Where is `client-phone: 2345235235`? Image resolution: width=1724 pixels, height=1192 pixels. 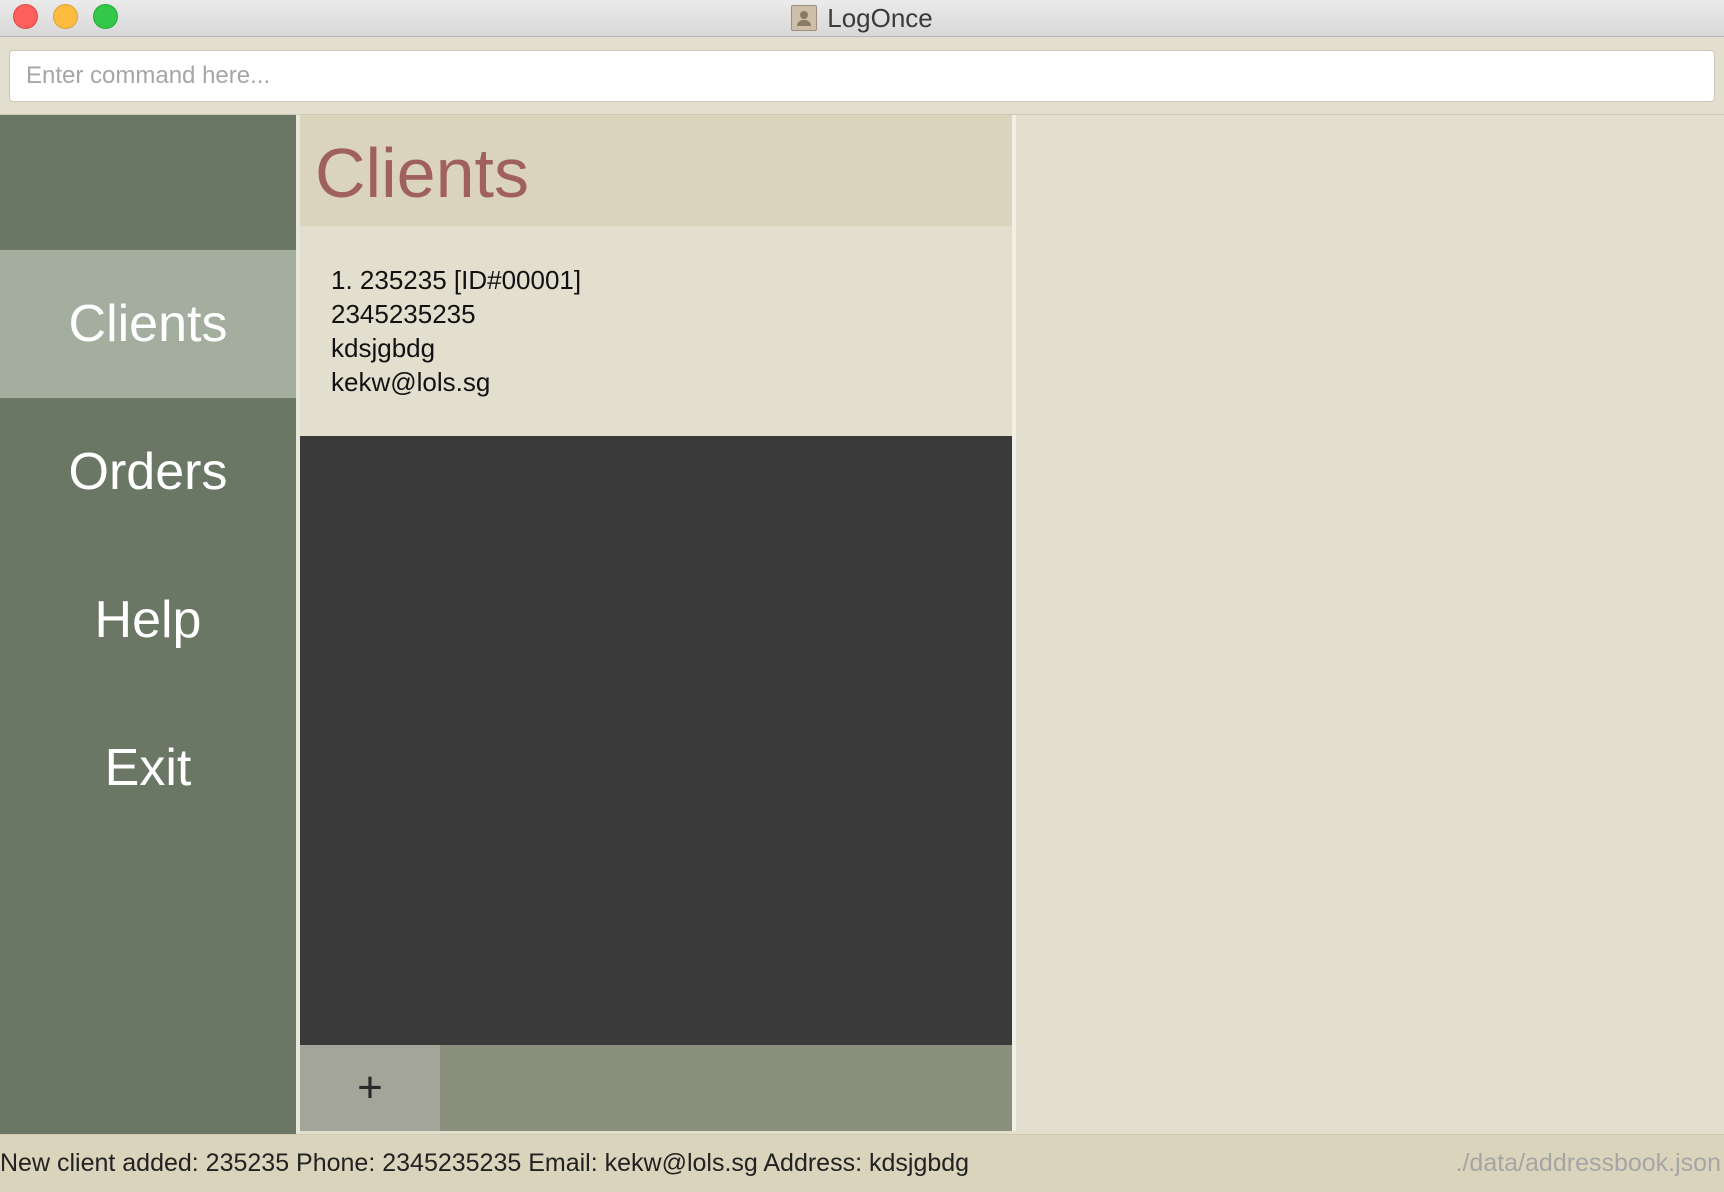 client-phone: 2345235235 is located at coordinates (403, 314).